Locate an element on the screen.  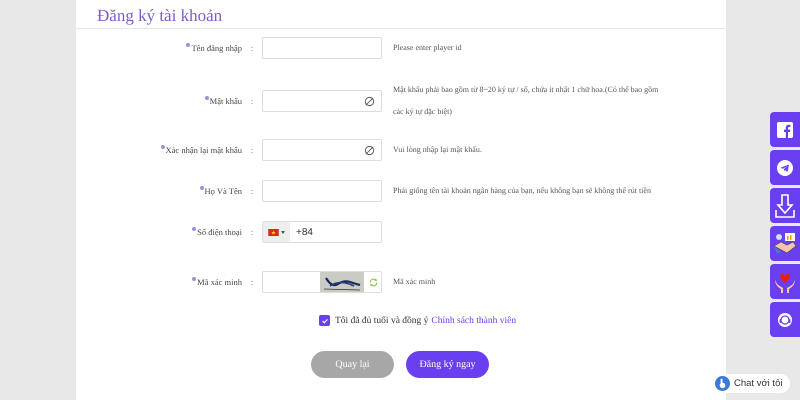
paper-plane-icon is located at coordinates (785, 168).